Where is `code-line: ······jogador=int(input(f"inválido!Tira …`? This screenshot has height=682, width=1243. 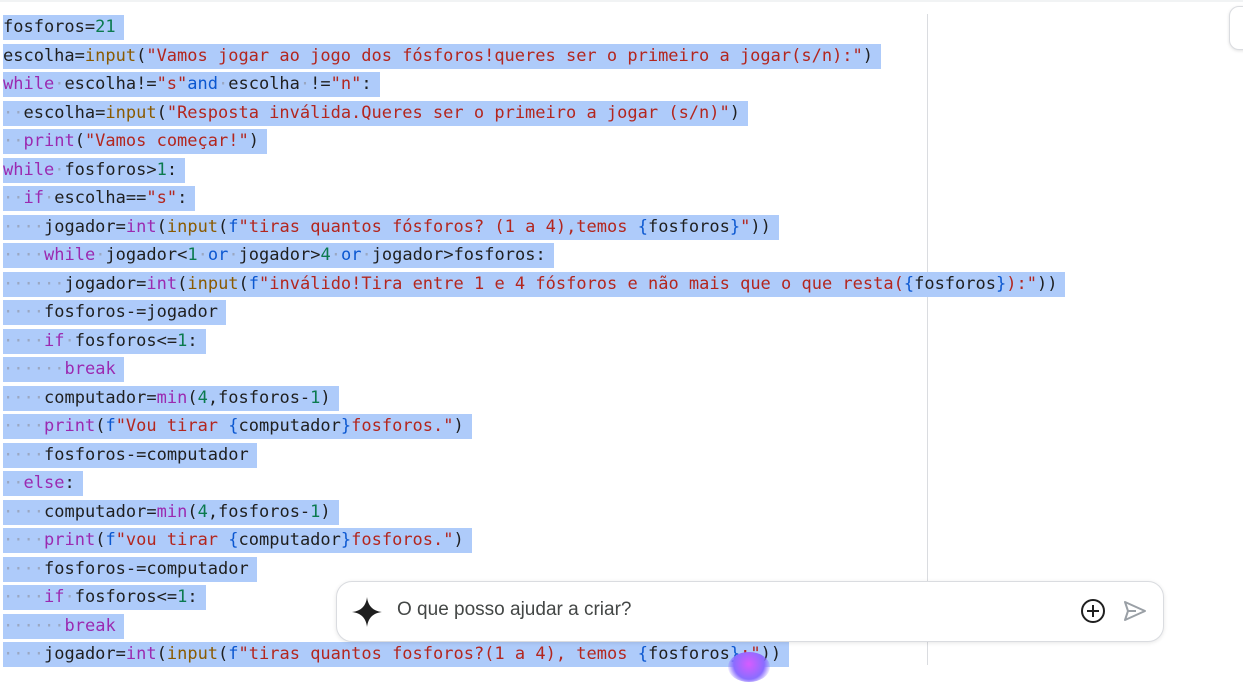
code-line: ······jogador=int(input(f"inválido!Tira … is located at coordinates (534, 285).